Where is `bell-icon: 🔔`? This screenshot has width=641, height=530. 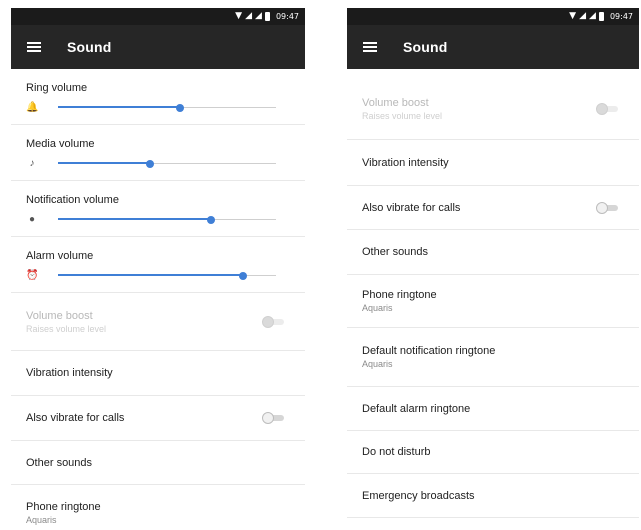 bell-icon: 🔔 is located at coordinates (32, 107).